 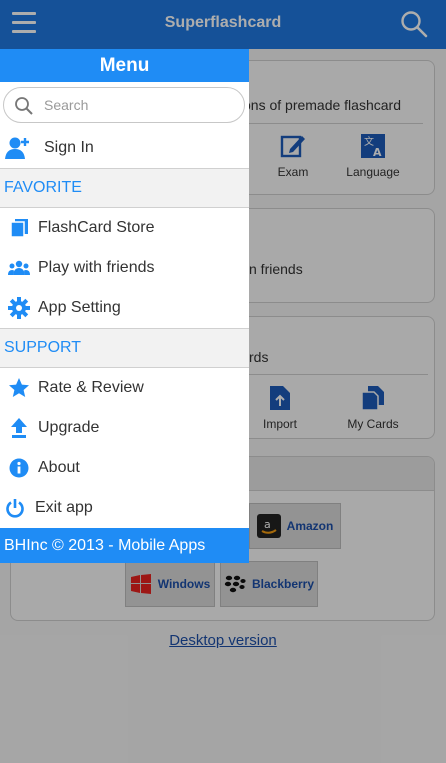 What do you see at coordinates (19, 228) in the screenshot?
I see `cards-icon` at bounding box center [19, 228].